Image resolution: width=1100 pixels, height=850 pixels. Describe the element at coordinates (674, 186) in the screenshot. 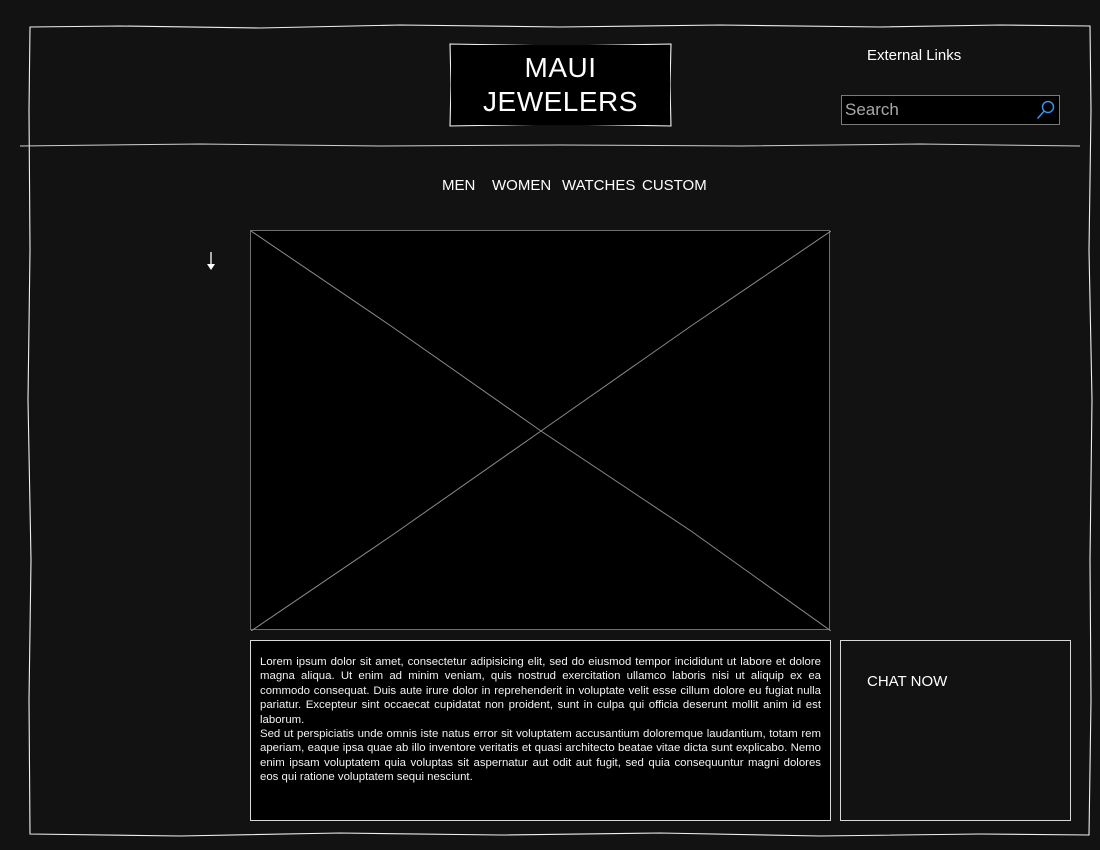

I see `nav-item-custom: CUSTOM` at that location.